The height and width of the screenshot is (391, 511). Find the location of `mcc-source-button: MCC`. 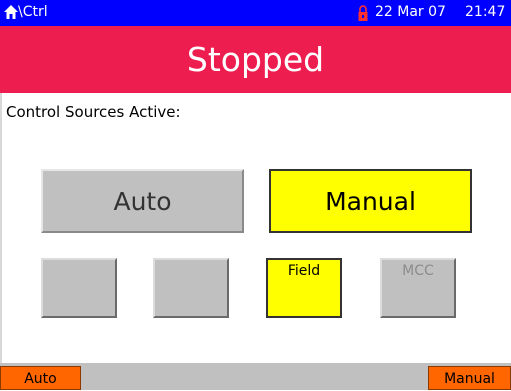

mcc-source-button: MCC is located at coordinates (418, 288).